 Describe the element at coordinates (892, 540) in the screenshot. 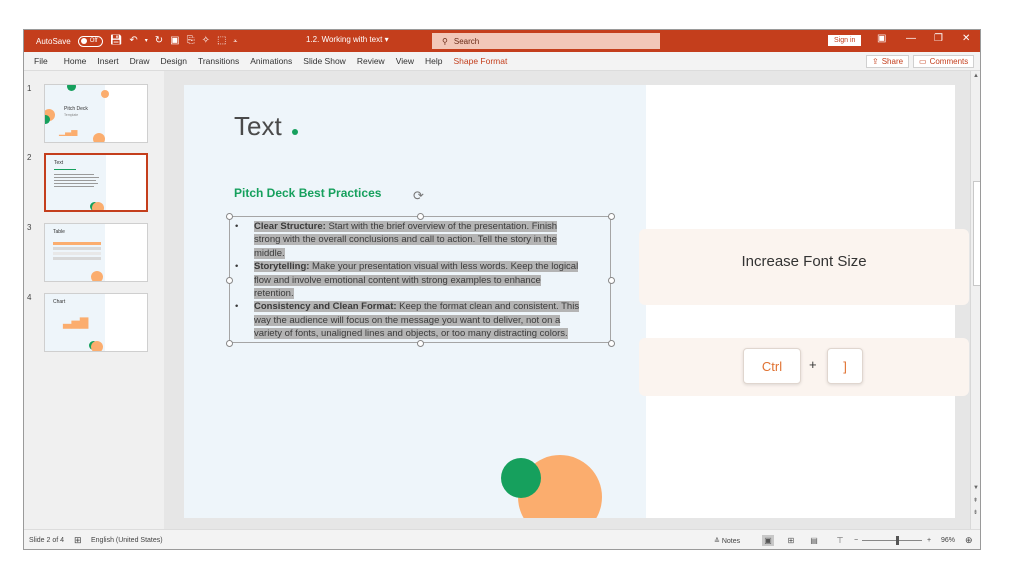

I see `zoom-slider-track` at that location.